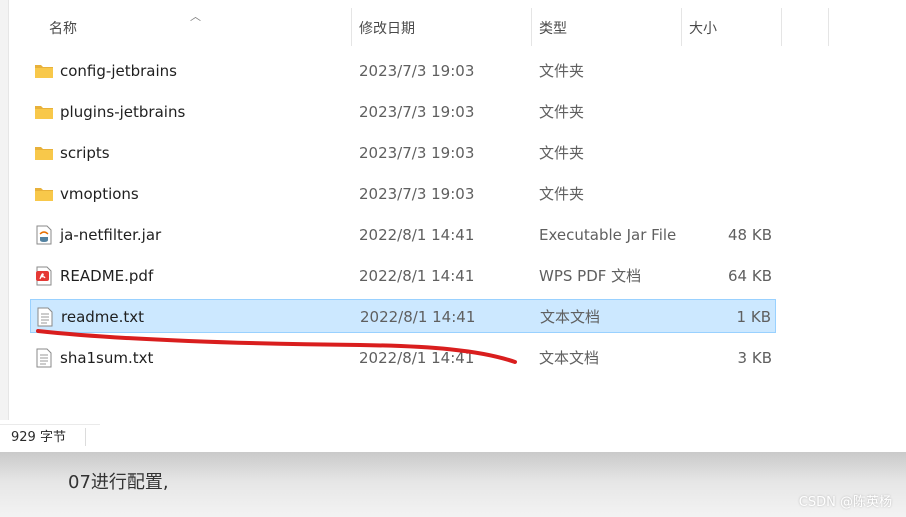  I want to click on file-name: plugins-jetbrains, so click(123, 112).